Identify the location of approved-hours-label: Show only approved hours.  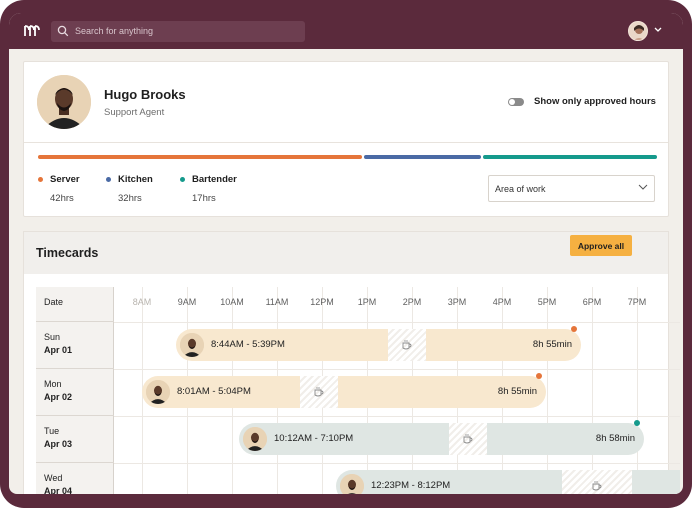
(595, 101).